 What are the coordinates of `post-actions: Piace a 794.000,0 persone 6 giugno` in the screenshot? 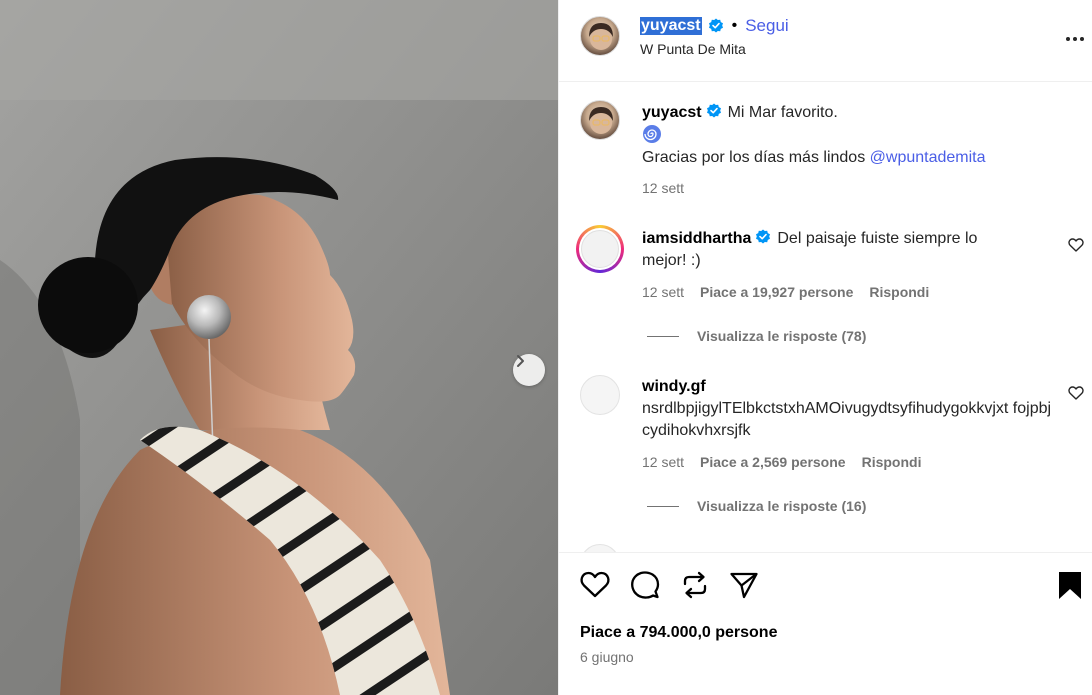 It's located at (825, 623).